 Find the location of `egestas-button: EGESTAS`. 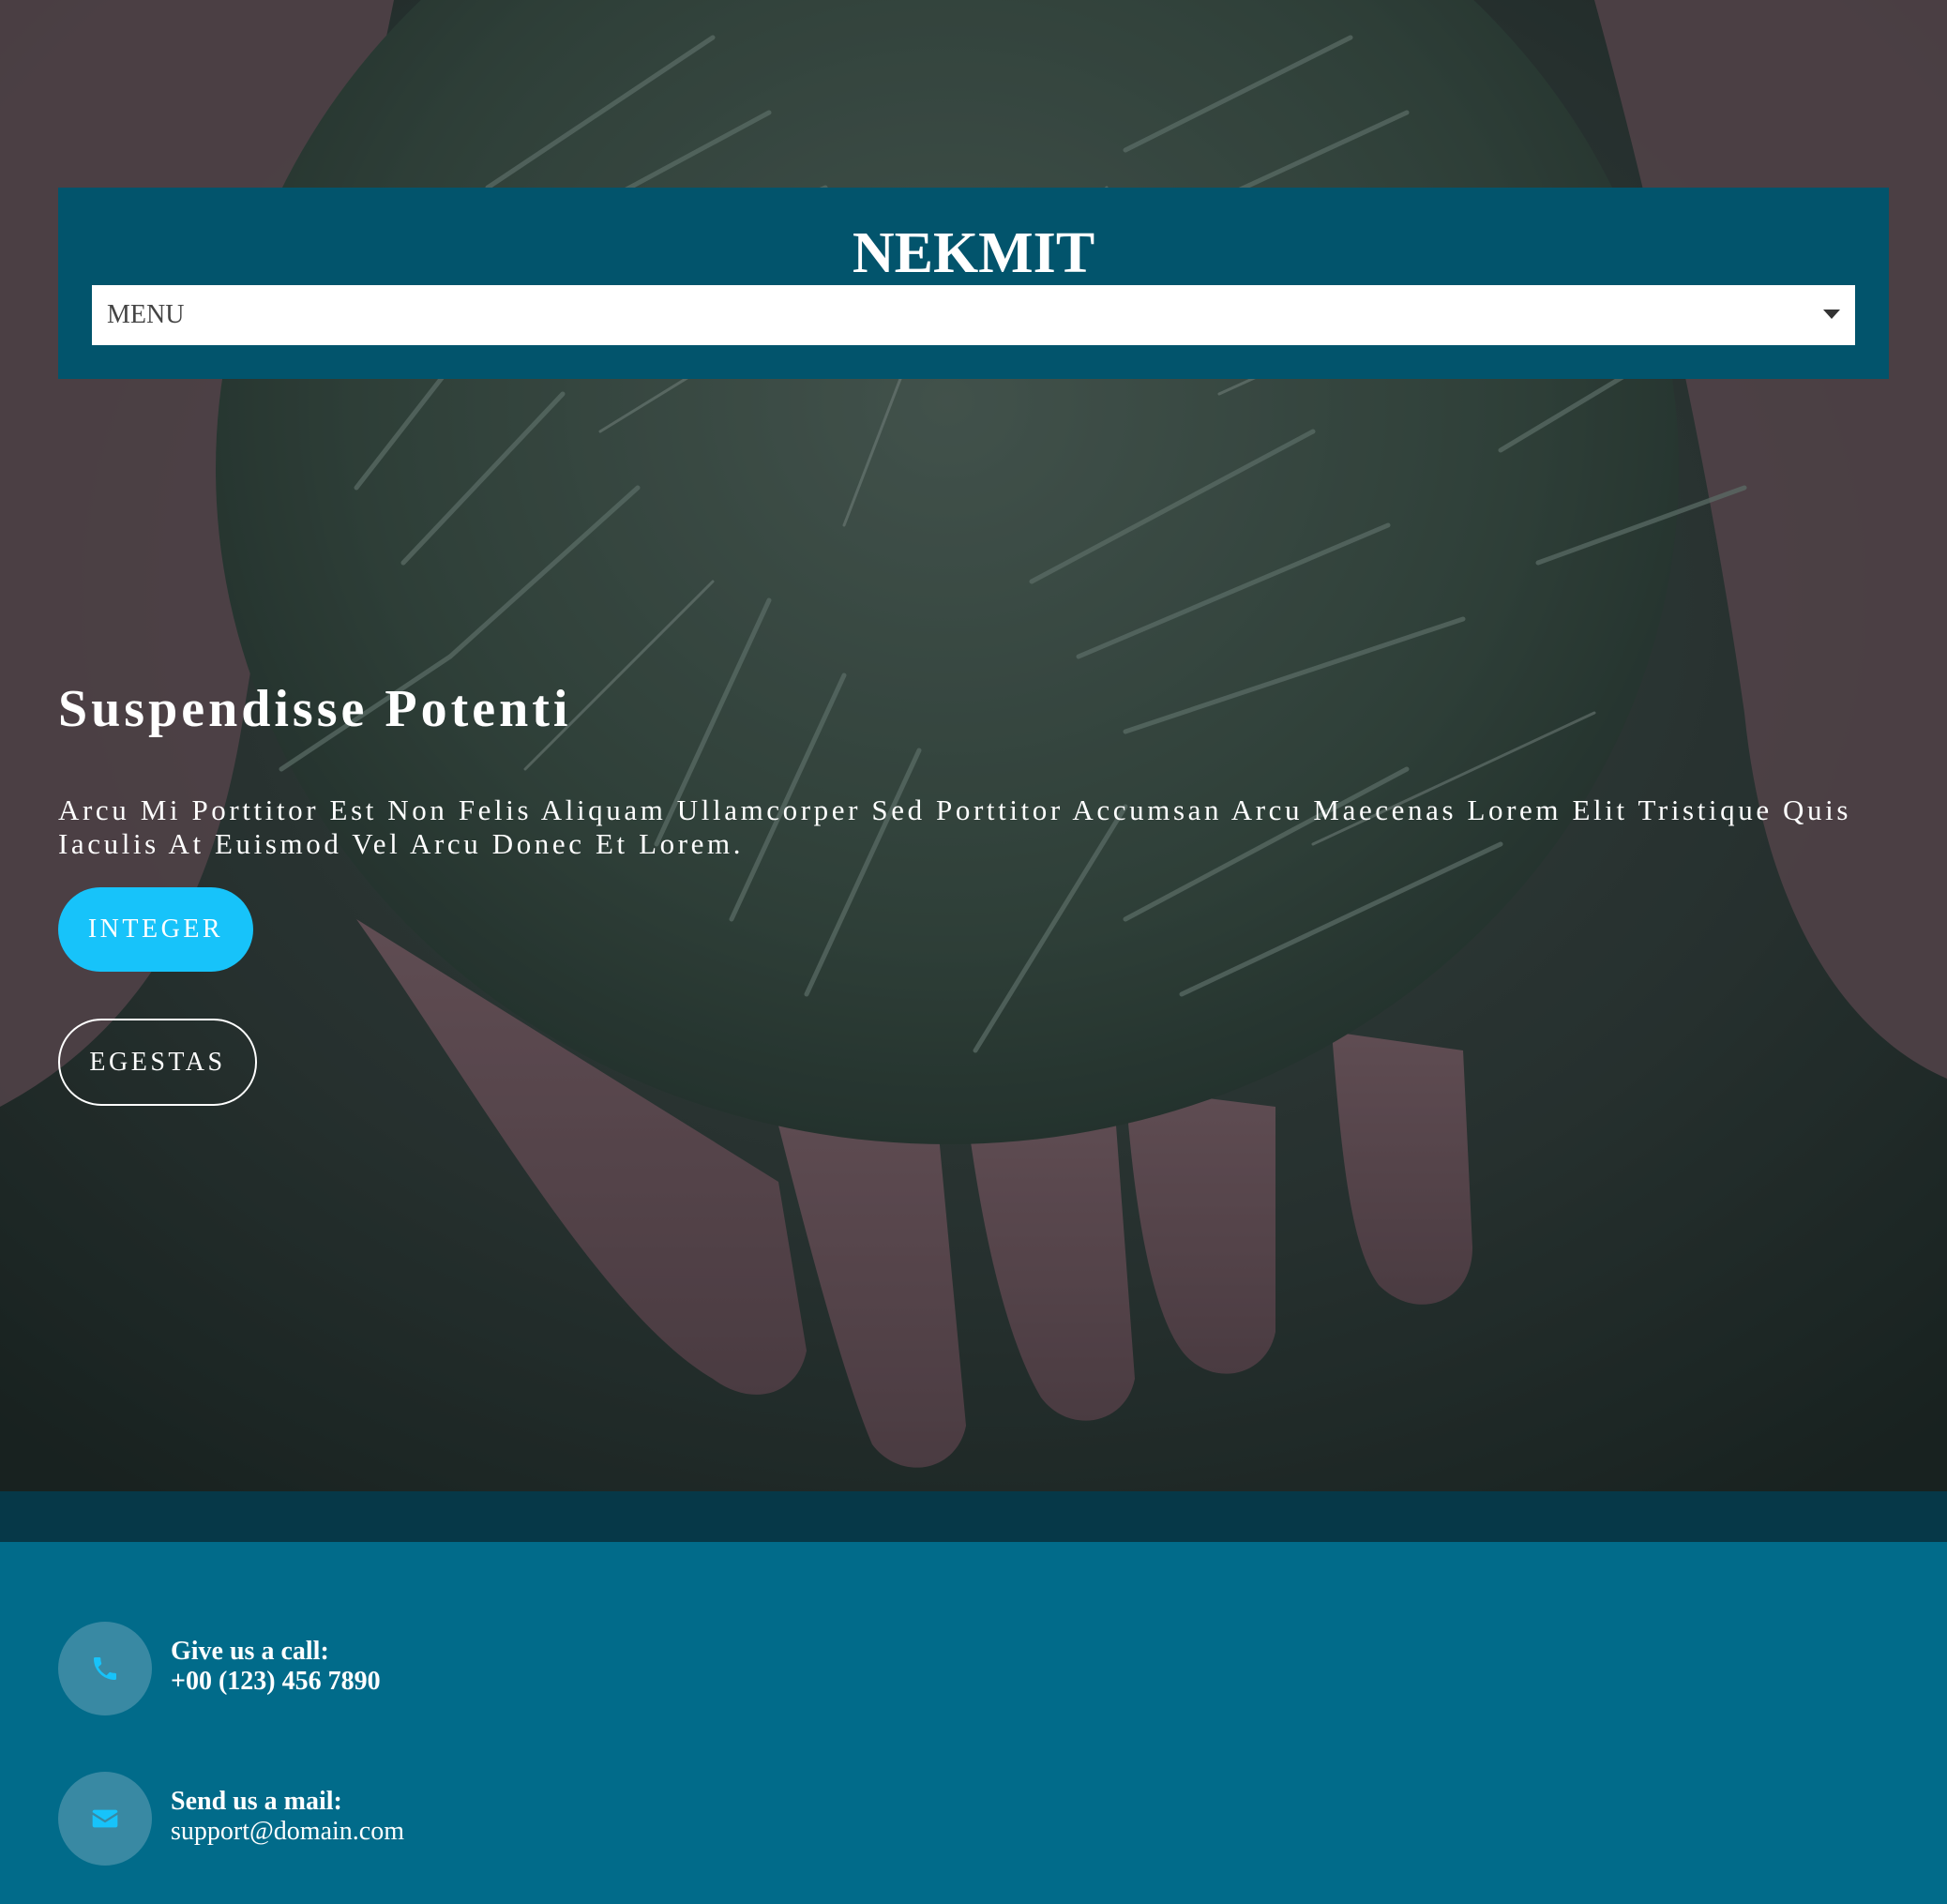

egestas-button: EGESTAS is located at coordinates (158, 1062).